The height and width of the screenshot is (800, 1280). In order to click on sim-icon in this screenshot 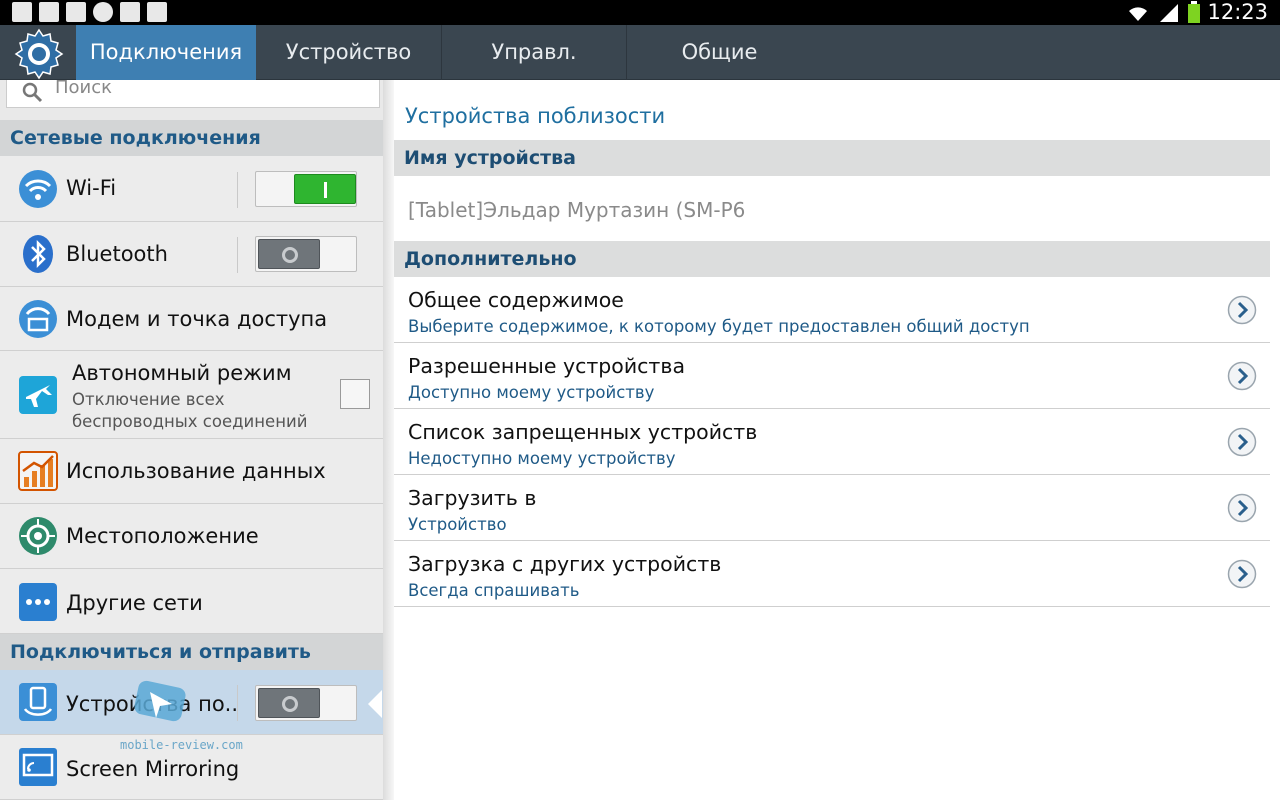, I will do `click(22, 12)`.